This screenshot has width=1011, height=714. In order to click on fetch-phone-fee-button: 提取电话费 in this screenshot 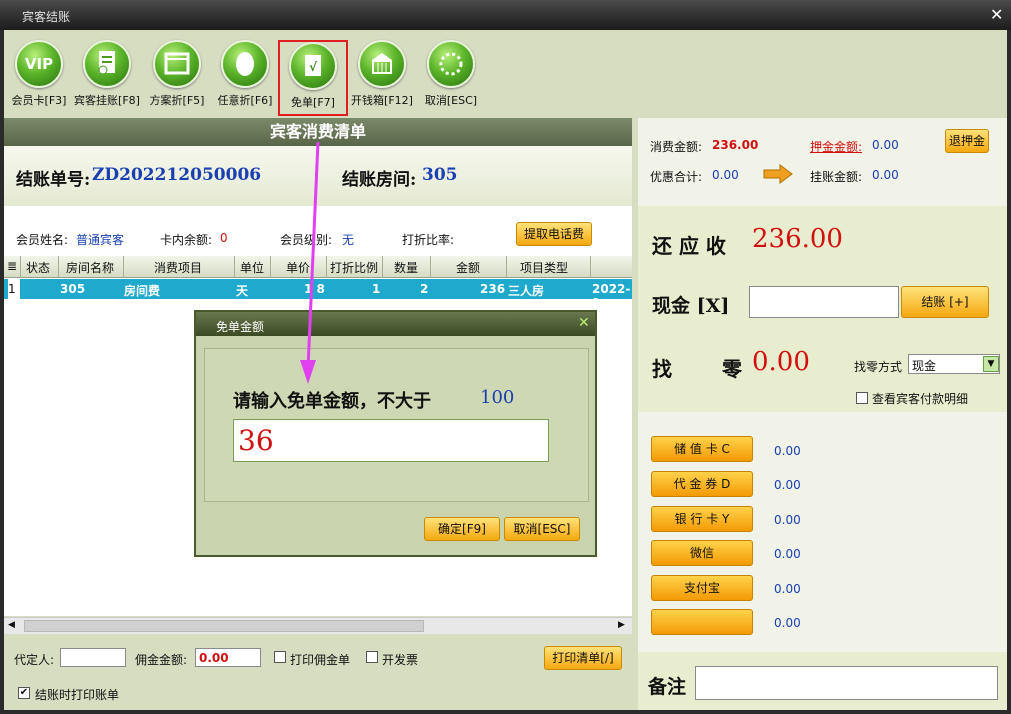, I will do `click(554, 234)`.